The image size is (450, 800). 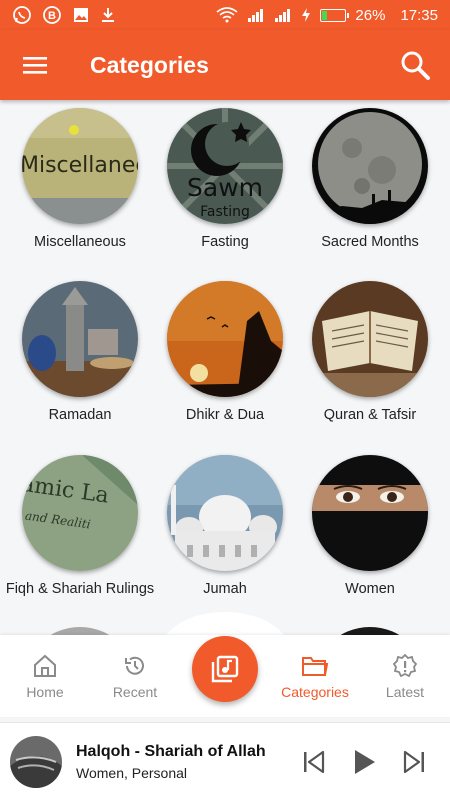 What do you see at coordinates (80, 415) in the screenshot?
I see `category-label: Ramadan` at bounding box center [80, 415].